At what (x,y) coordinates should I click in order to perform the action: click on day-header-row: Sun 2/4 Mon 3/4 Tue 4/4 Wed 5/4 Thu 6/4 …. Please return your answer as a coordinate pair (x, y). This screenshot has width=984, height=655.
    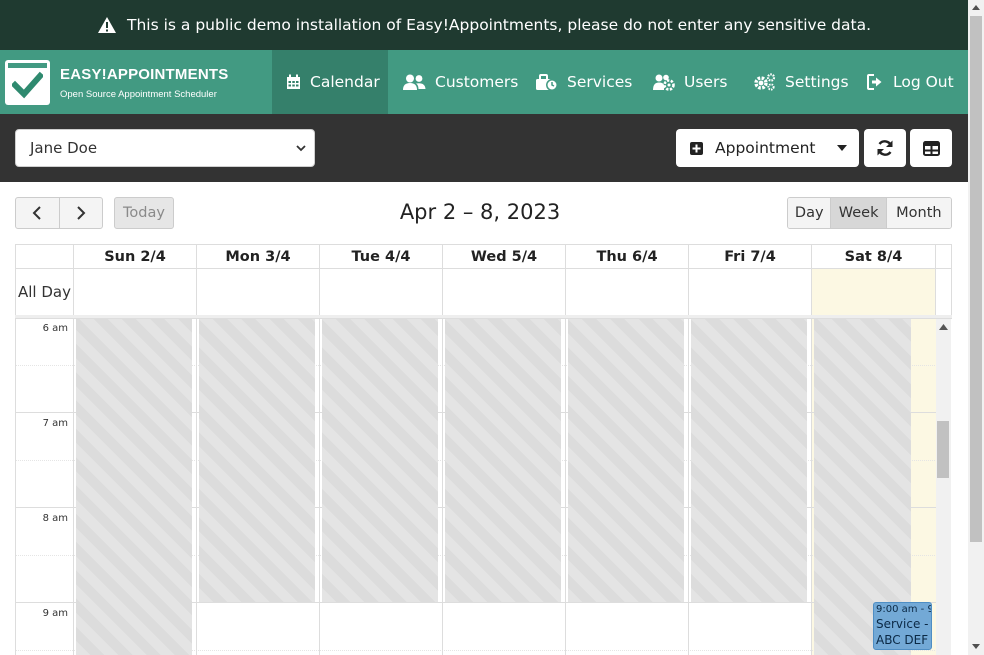
    Looking at the image, I should click on (483, 256).